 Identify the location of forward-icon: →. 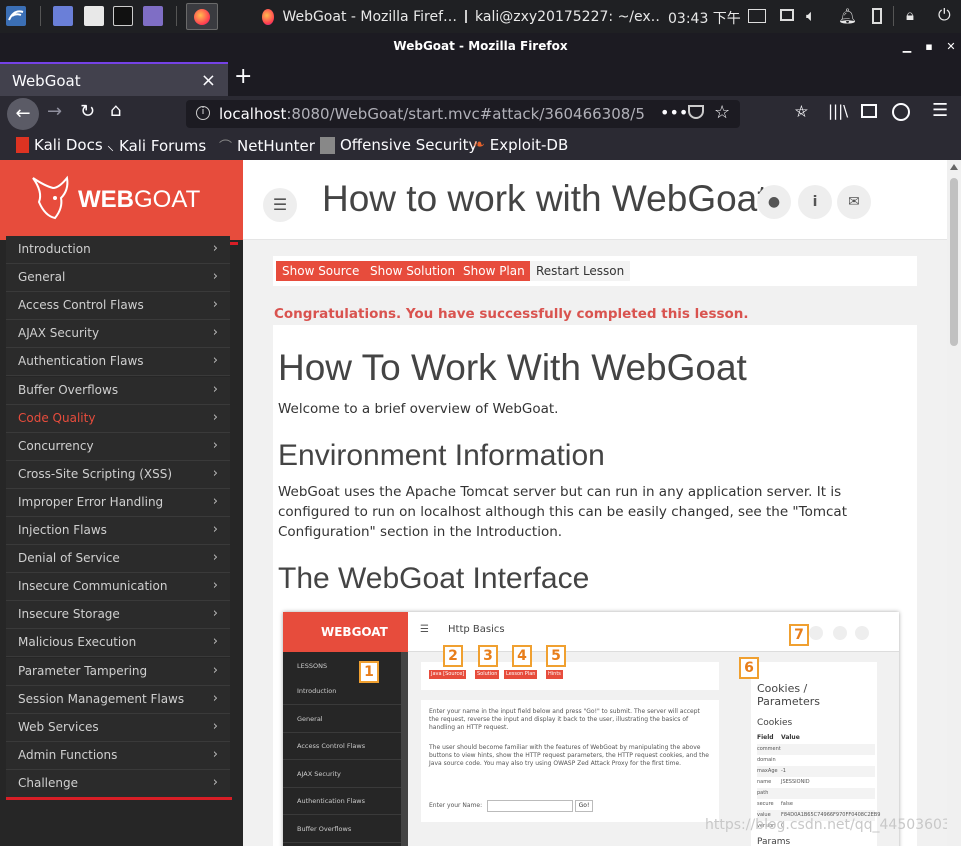
(54, 111).